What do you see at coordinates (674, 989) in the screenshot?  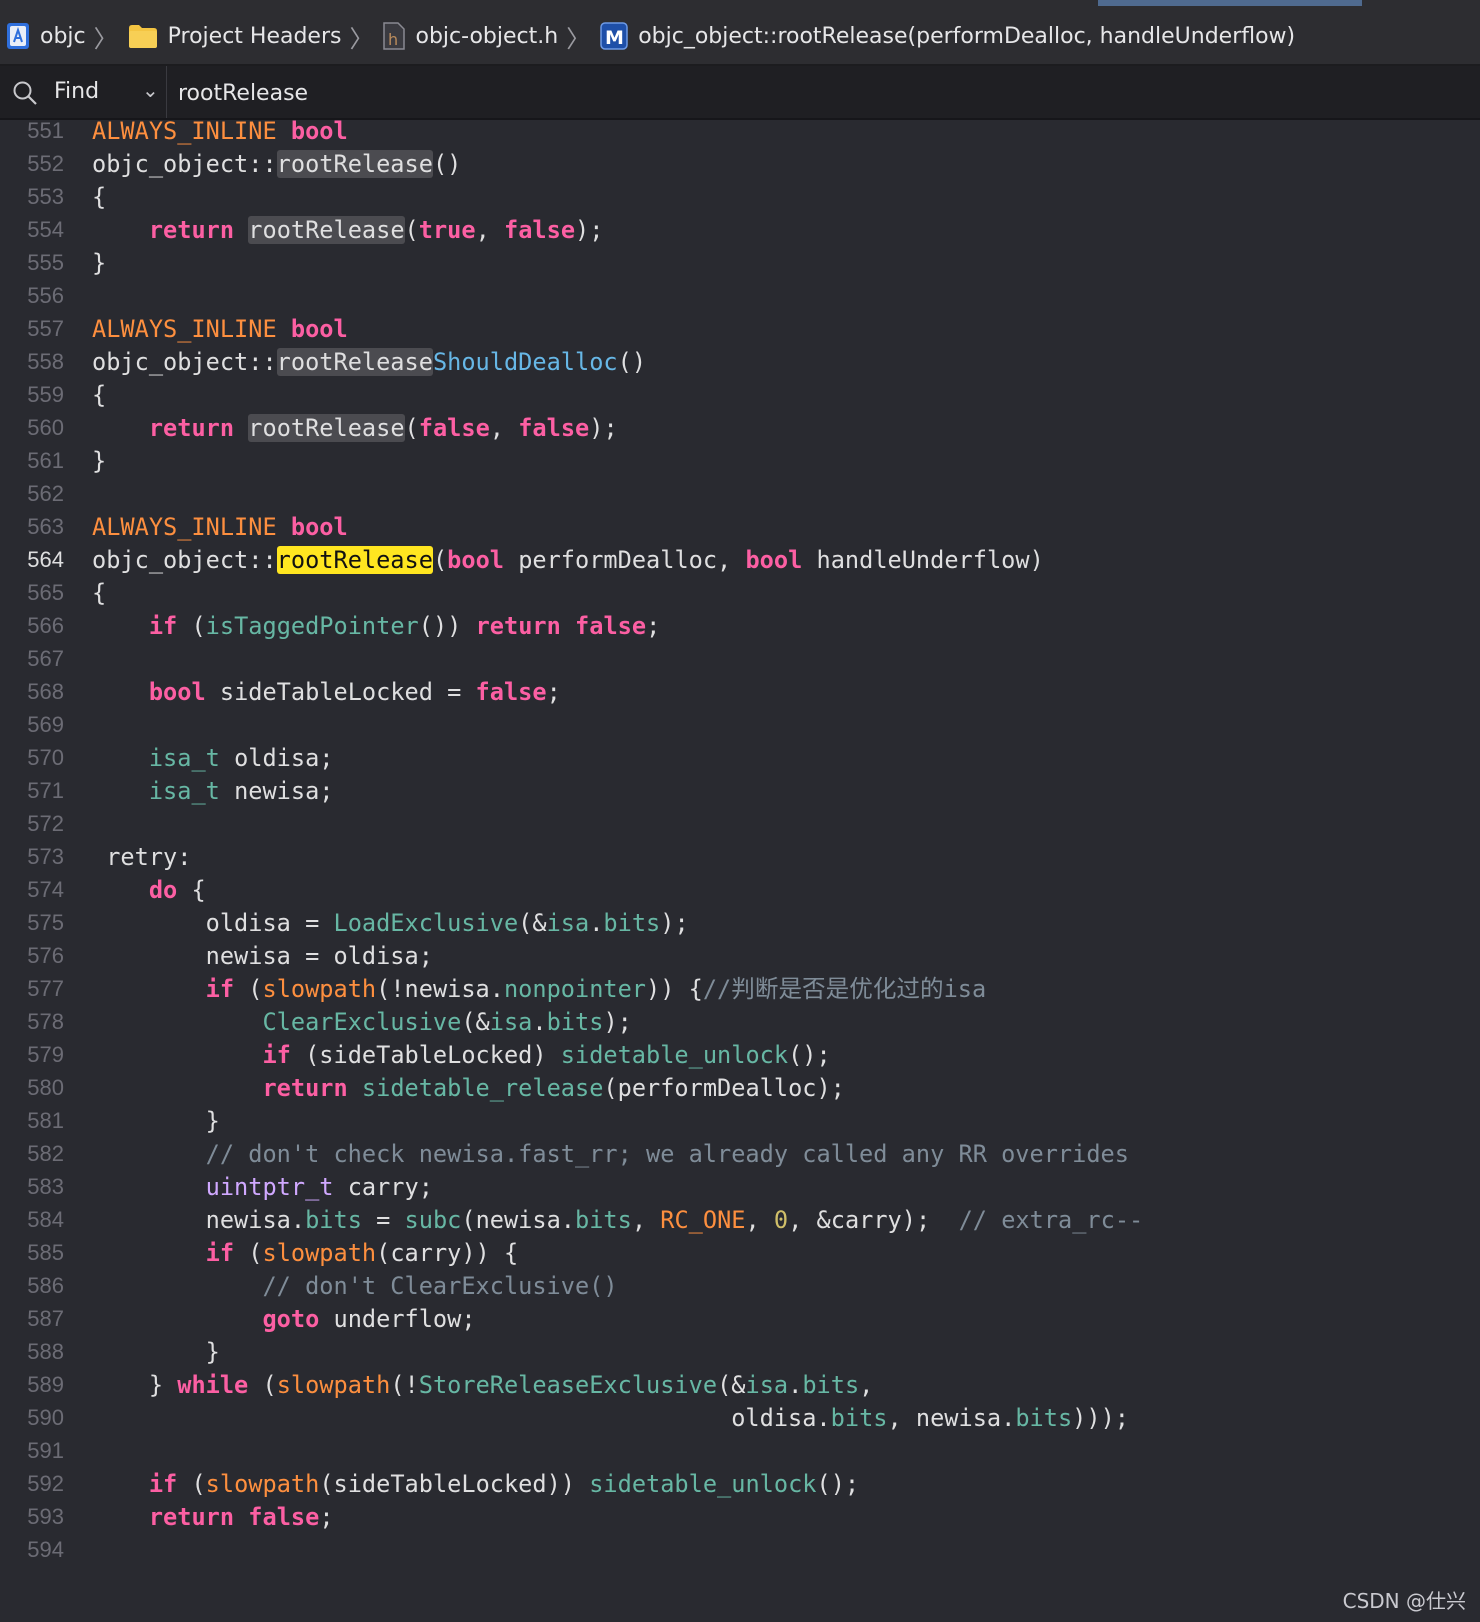 I see `code-token: )) {` at bounding box center [674, 989].